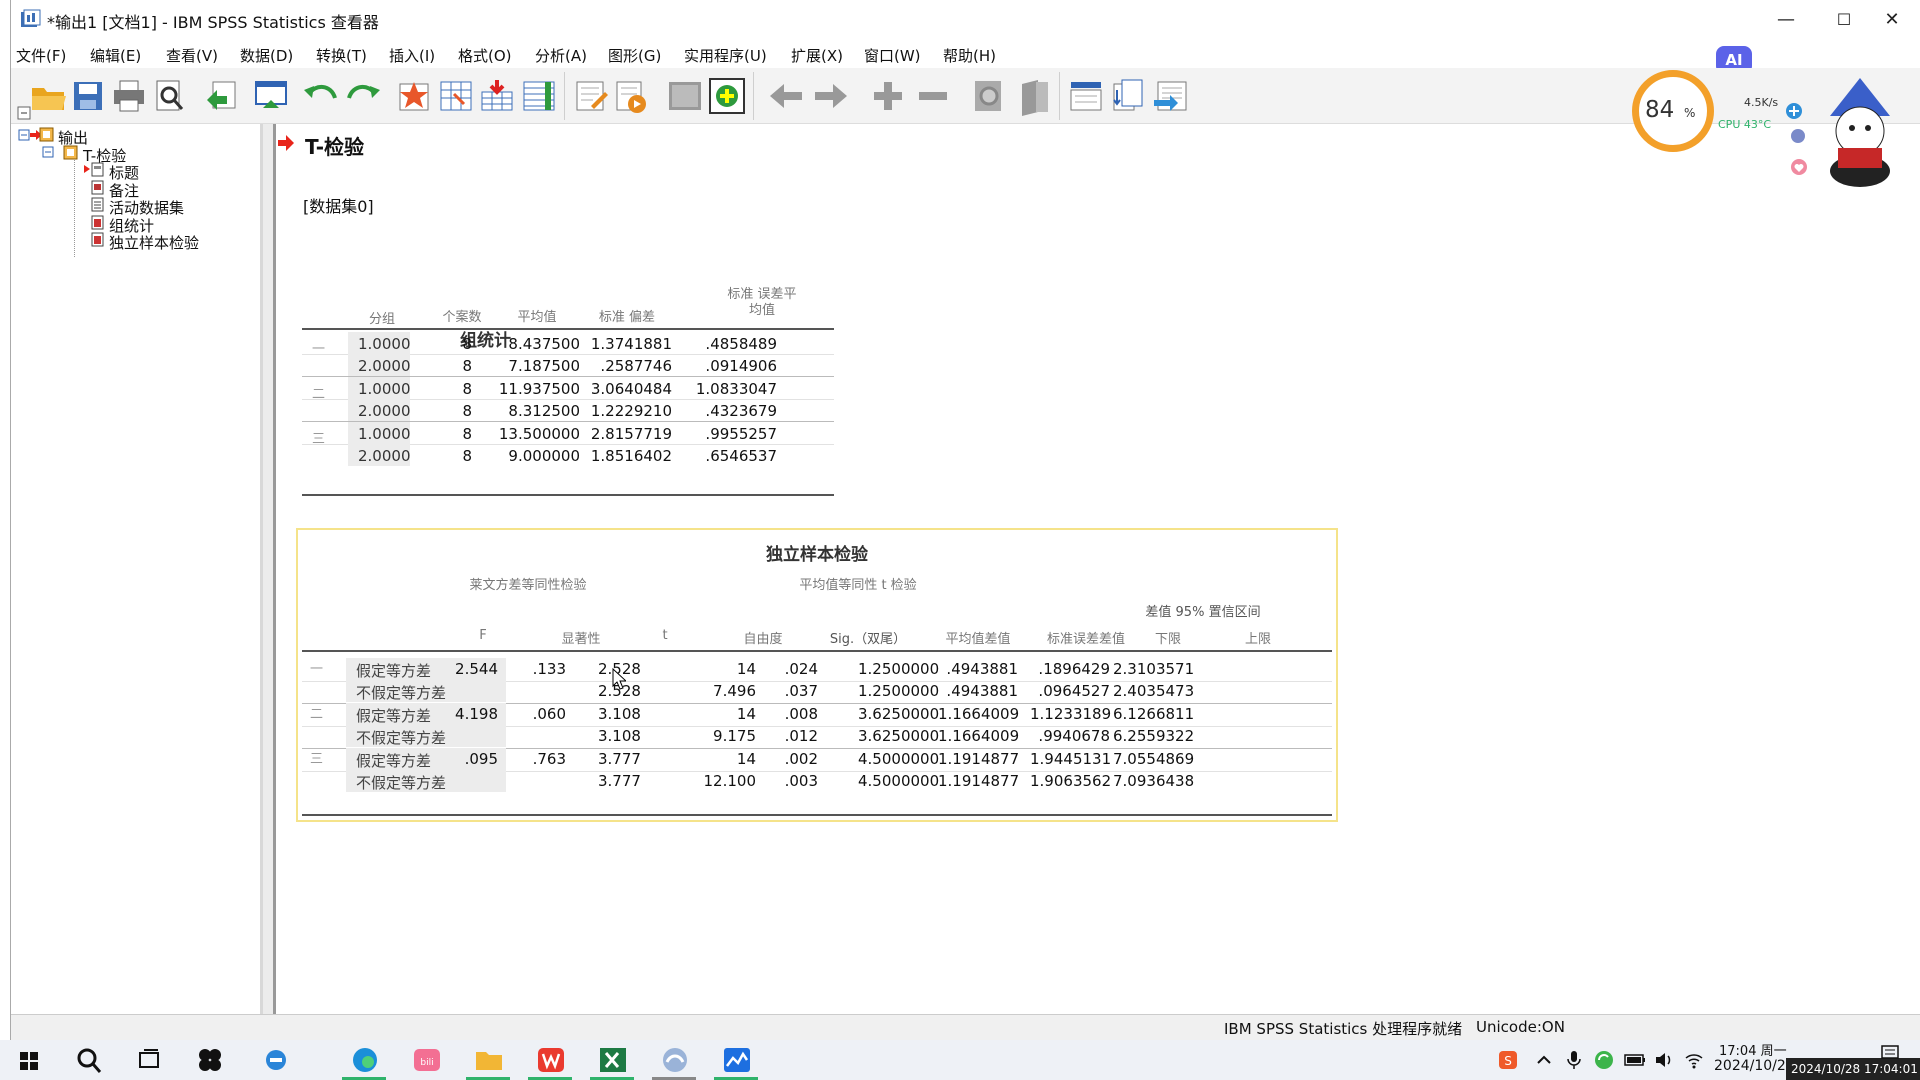  I want to click on redo-icon, so click(363, 96).